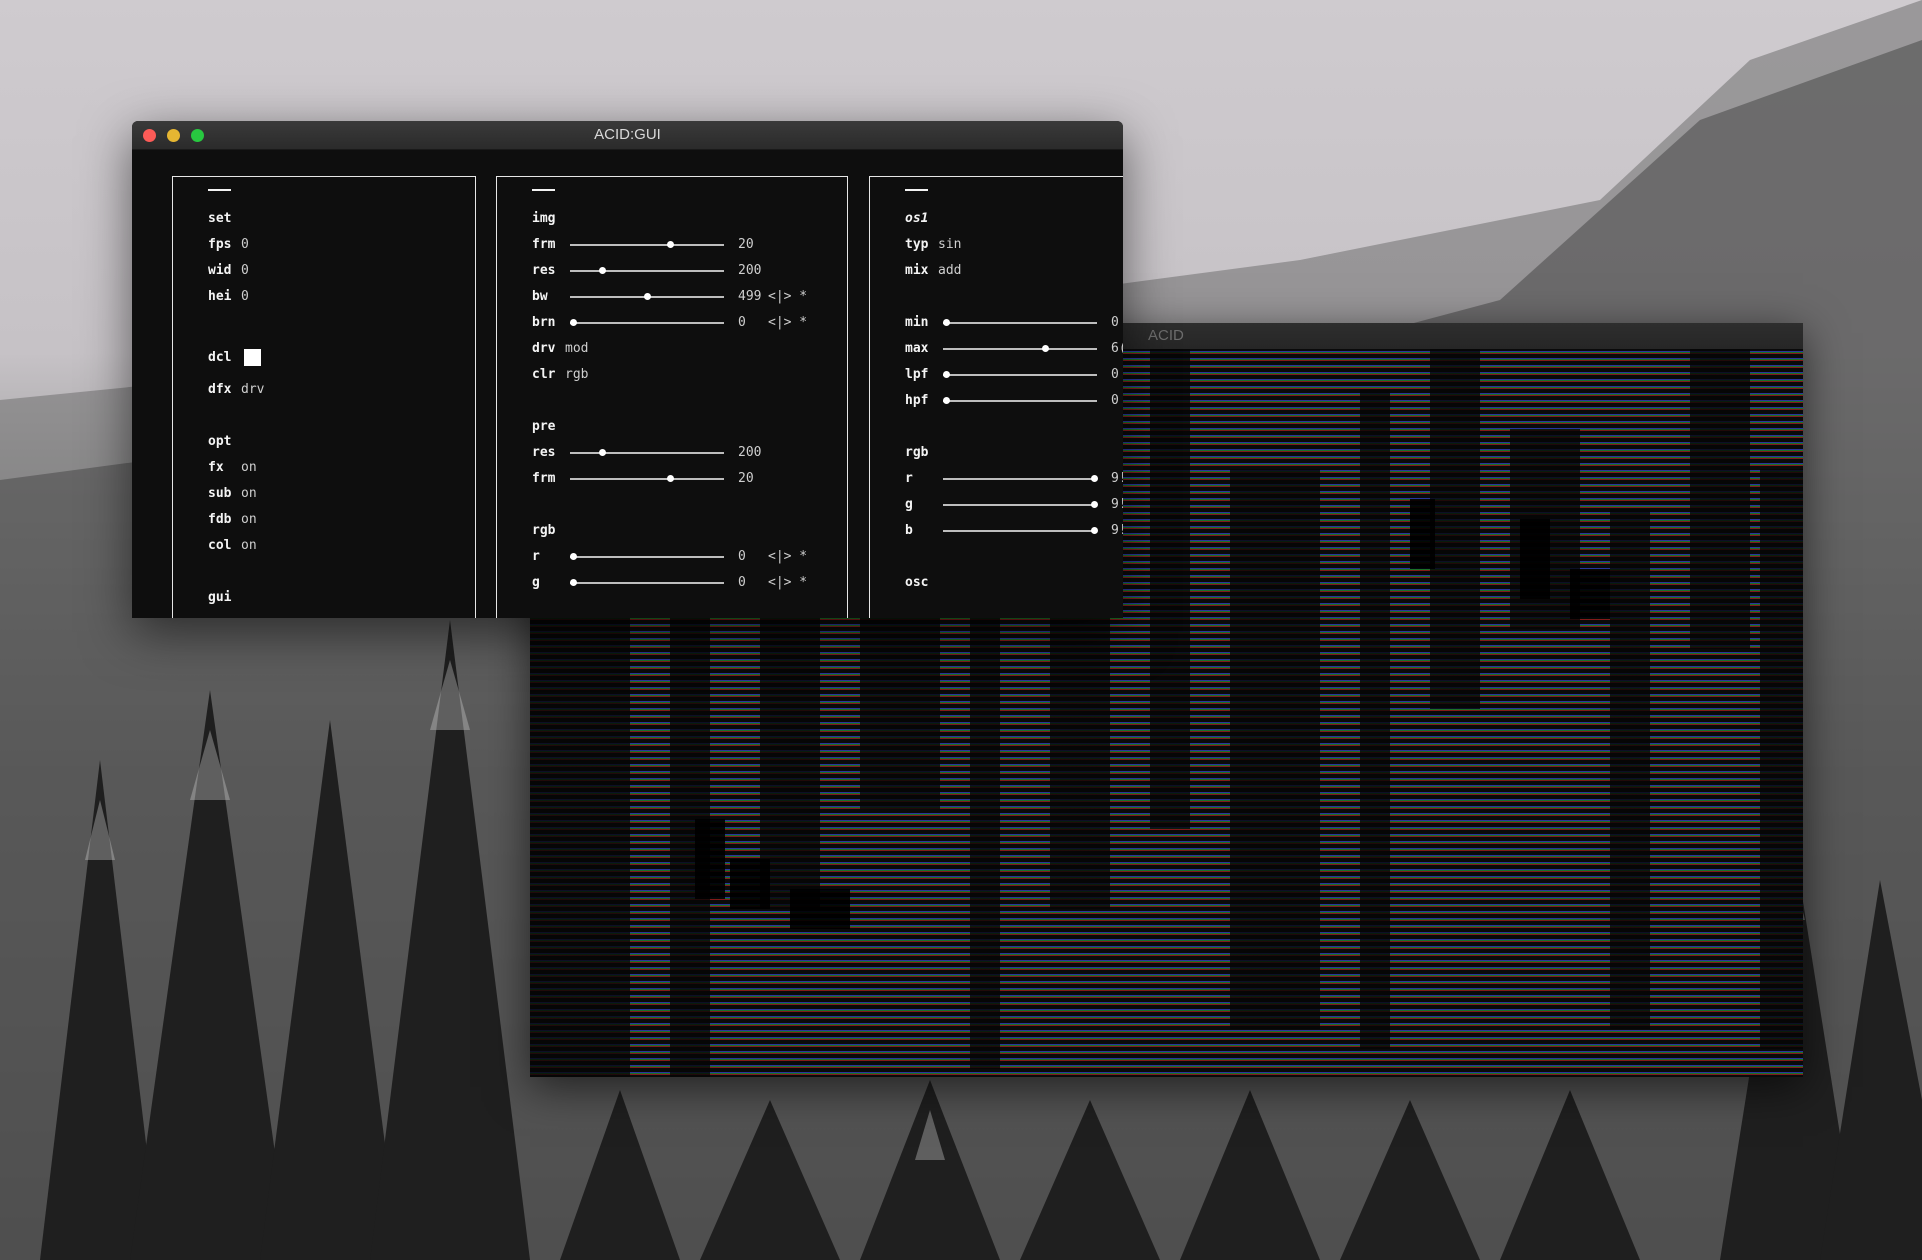 The width and height of the screenshot is (1922, 1260). I want to click on rgb-r-slider, so click(647, 556).